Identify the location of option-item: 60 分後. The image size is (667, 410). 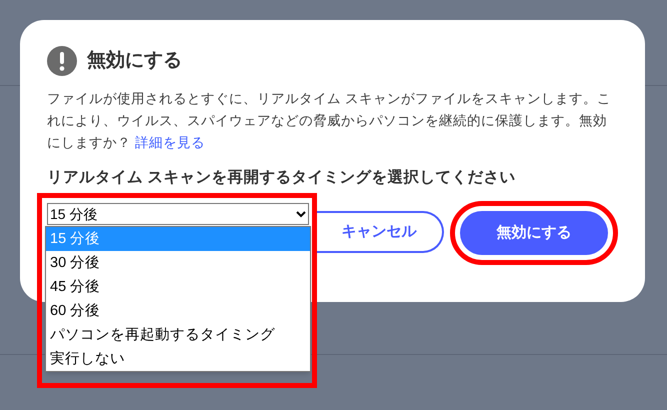
(178, 311).